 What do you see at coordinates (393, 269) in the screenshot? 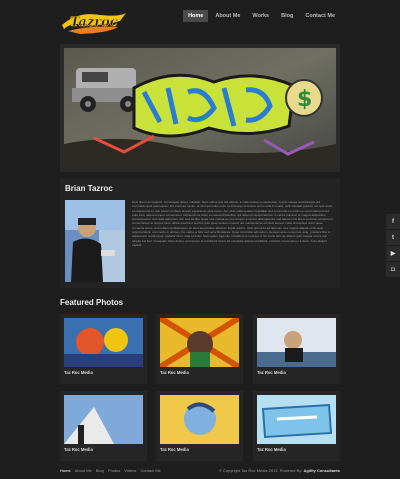
I see `instagram-icon: ◘` at bounding box center [393, 269].